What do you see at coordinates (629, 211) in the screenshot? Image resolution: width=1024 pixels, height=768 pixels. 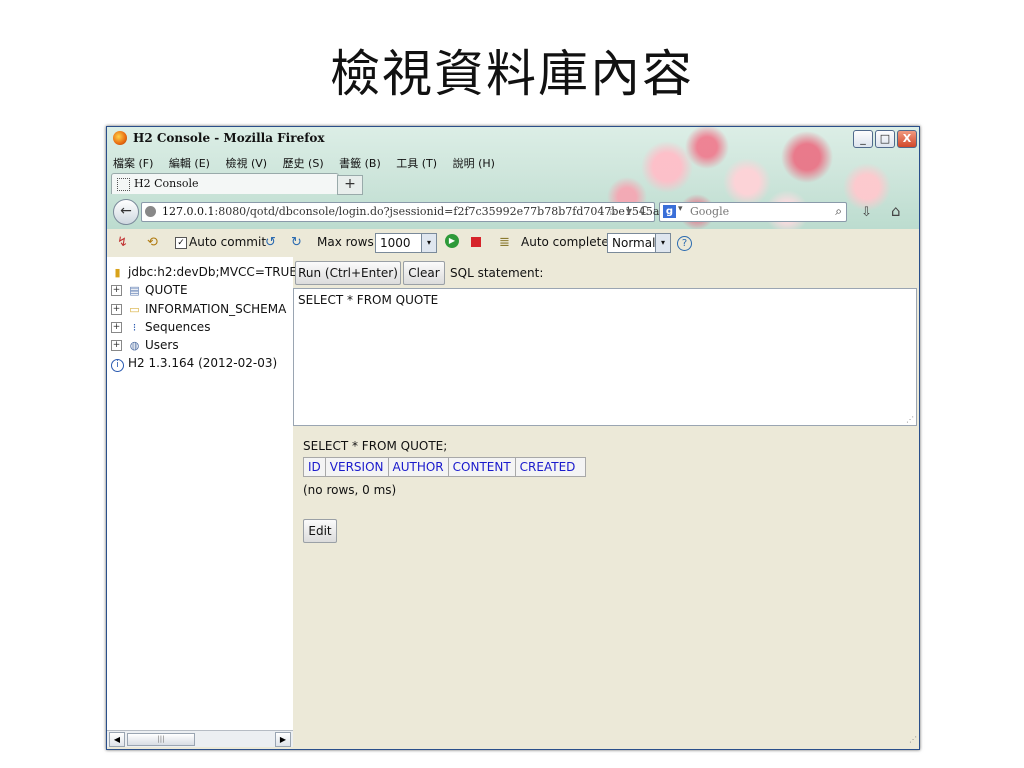 I see `url-dropdown-icon: ▾` at bounding box center [629, 211].